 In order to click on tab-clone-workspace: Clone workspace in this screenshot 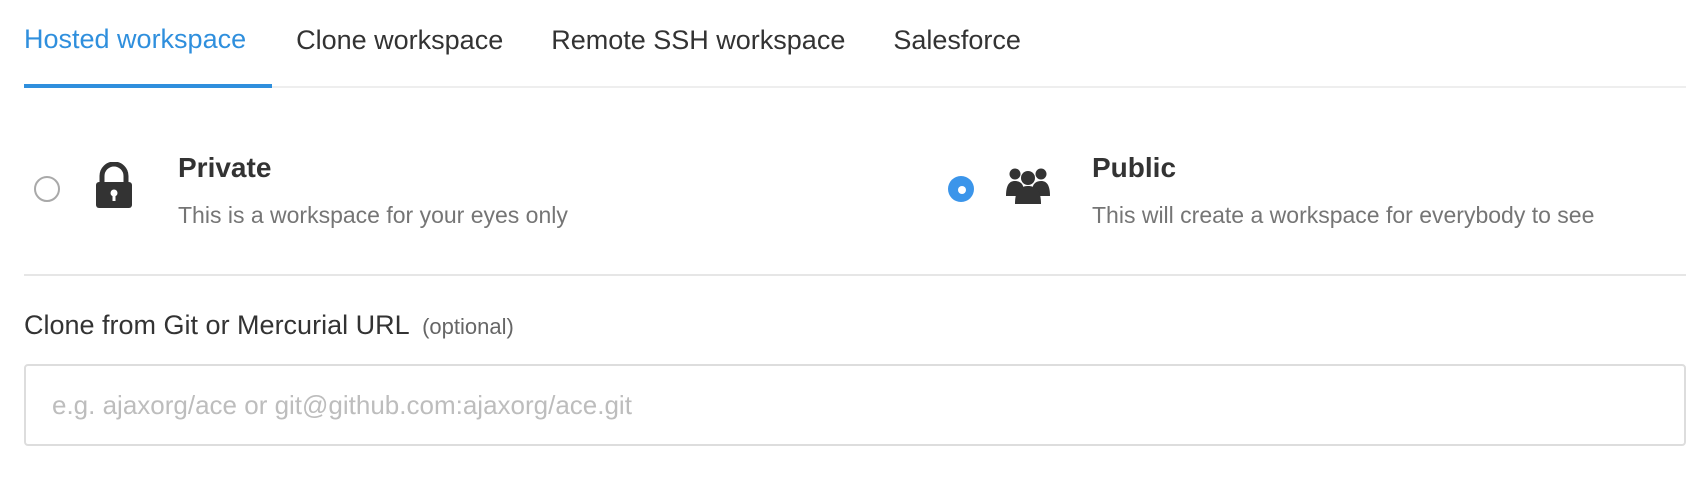, I will do `click(399, 43)`.